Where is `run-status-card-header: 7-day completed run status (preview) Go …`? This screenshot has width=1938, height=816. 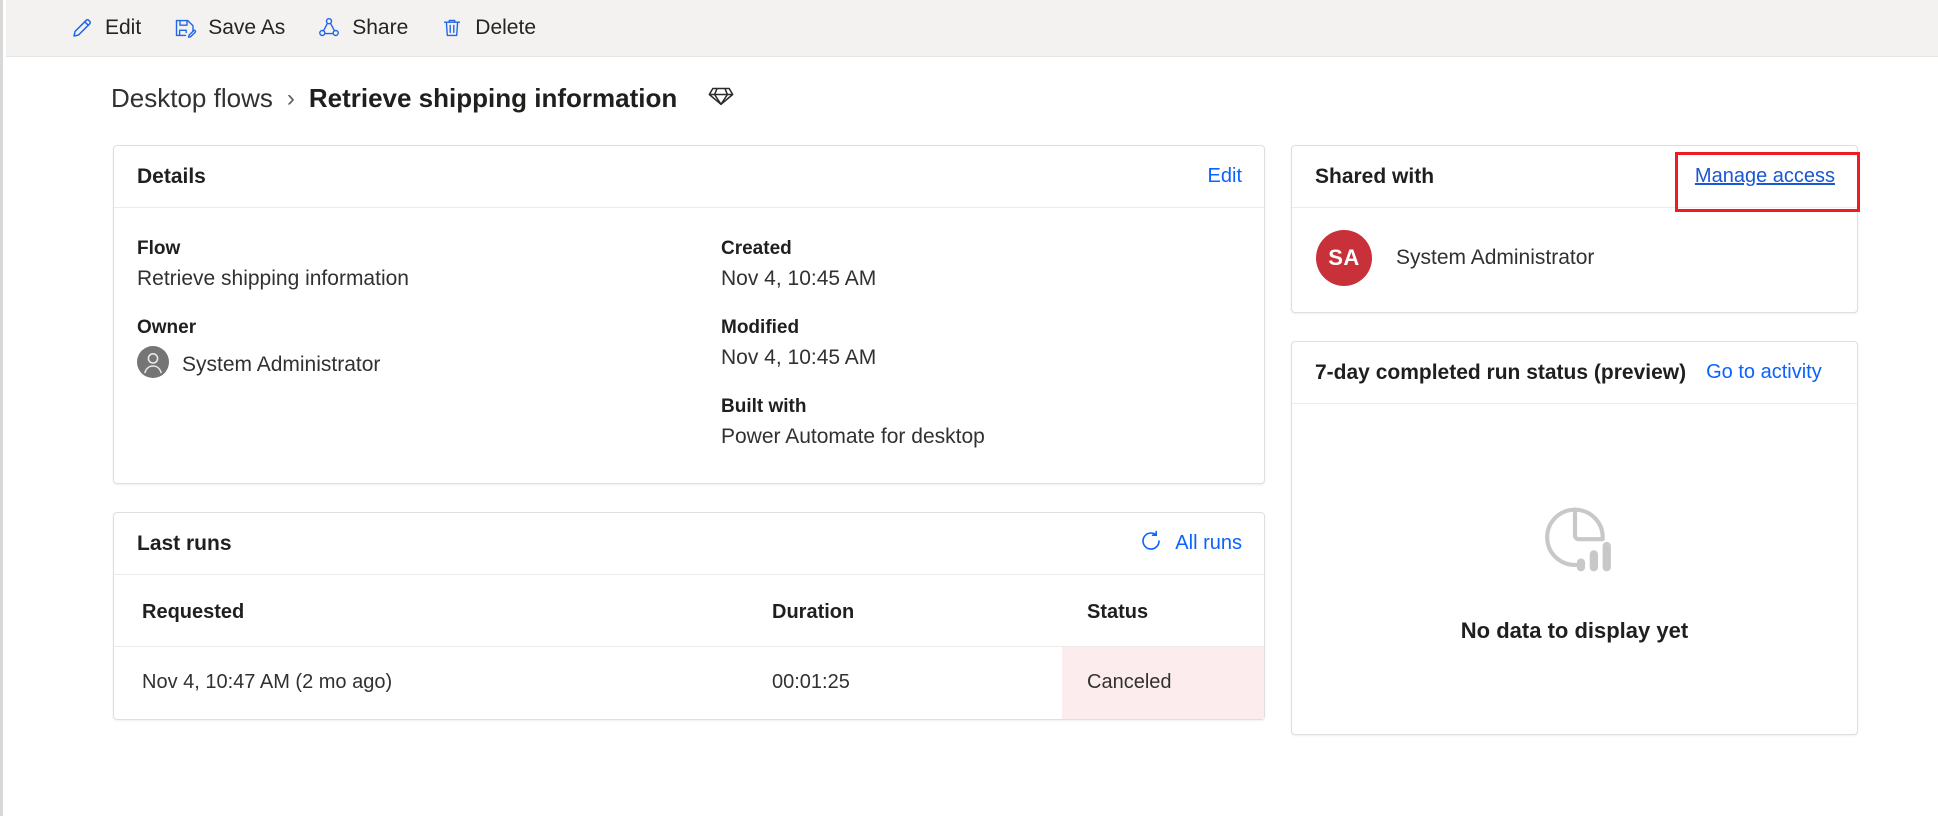 run-status-card-header: 7-day completed run status (preview) Go … is located at coordinates (1574, 373).